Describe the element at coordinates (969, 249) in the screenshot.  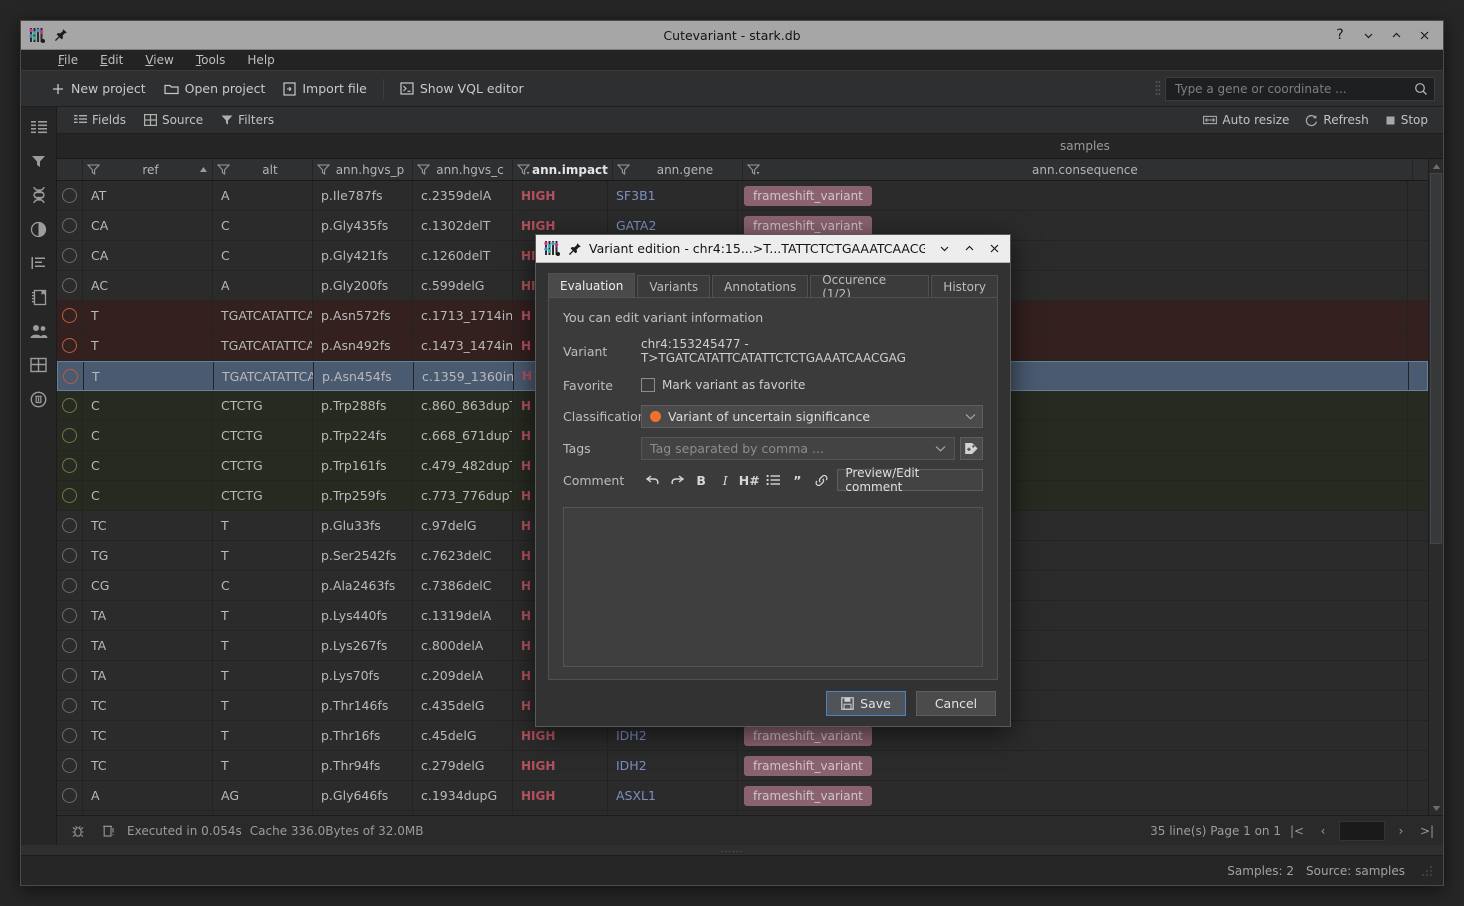
I see `dialog-maximize-button` at that location.